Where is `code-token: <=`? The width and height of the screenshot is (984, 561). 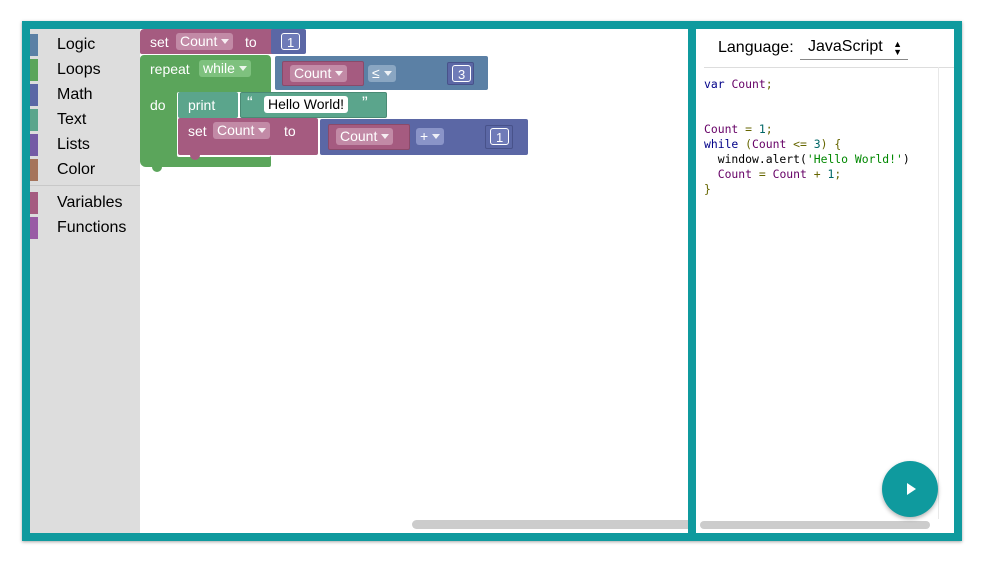
code-token: <= is located at coordinates (800, 144).